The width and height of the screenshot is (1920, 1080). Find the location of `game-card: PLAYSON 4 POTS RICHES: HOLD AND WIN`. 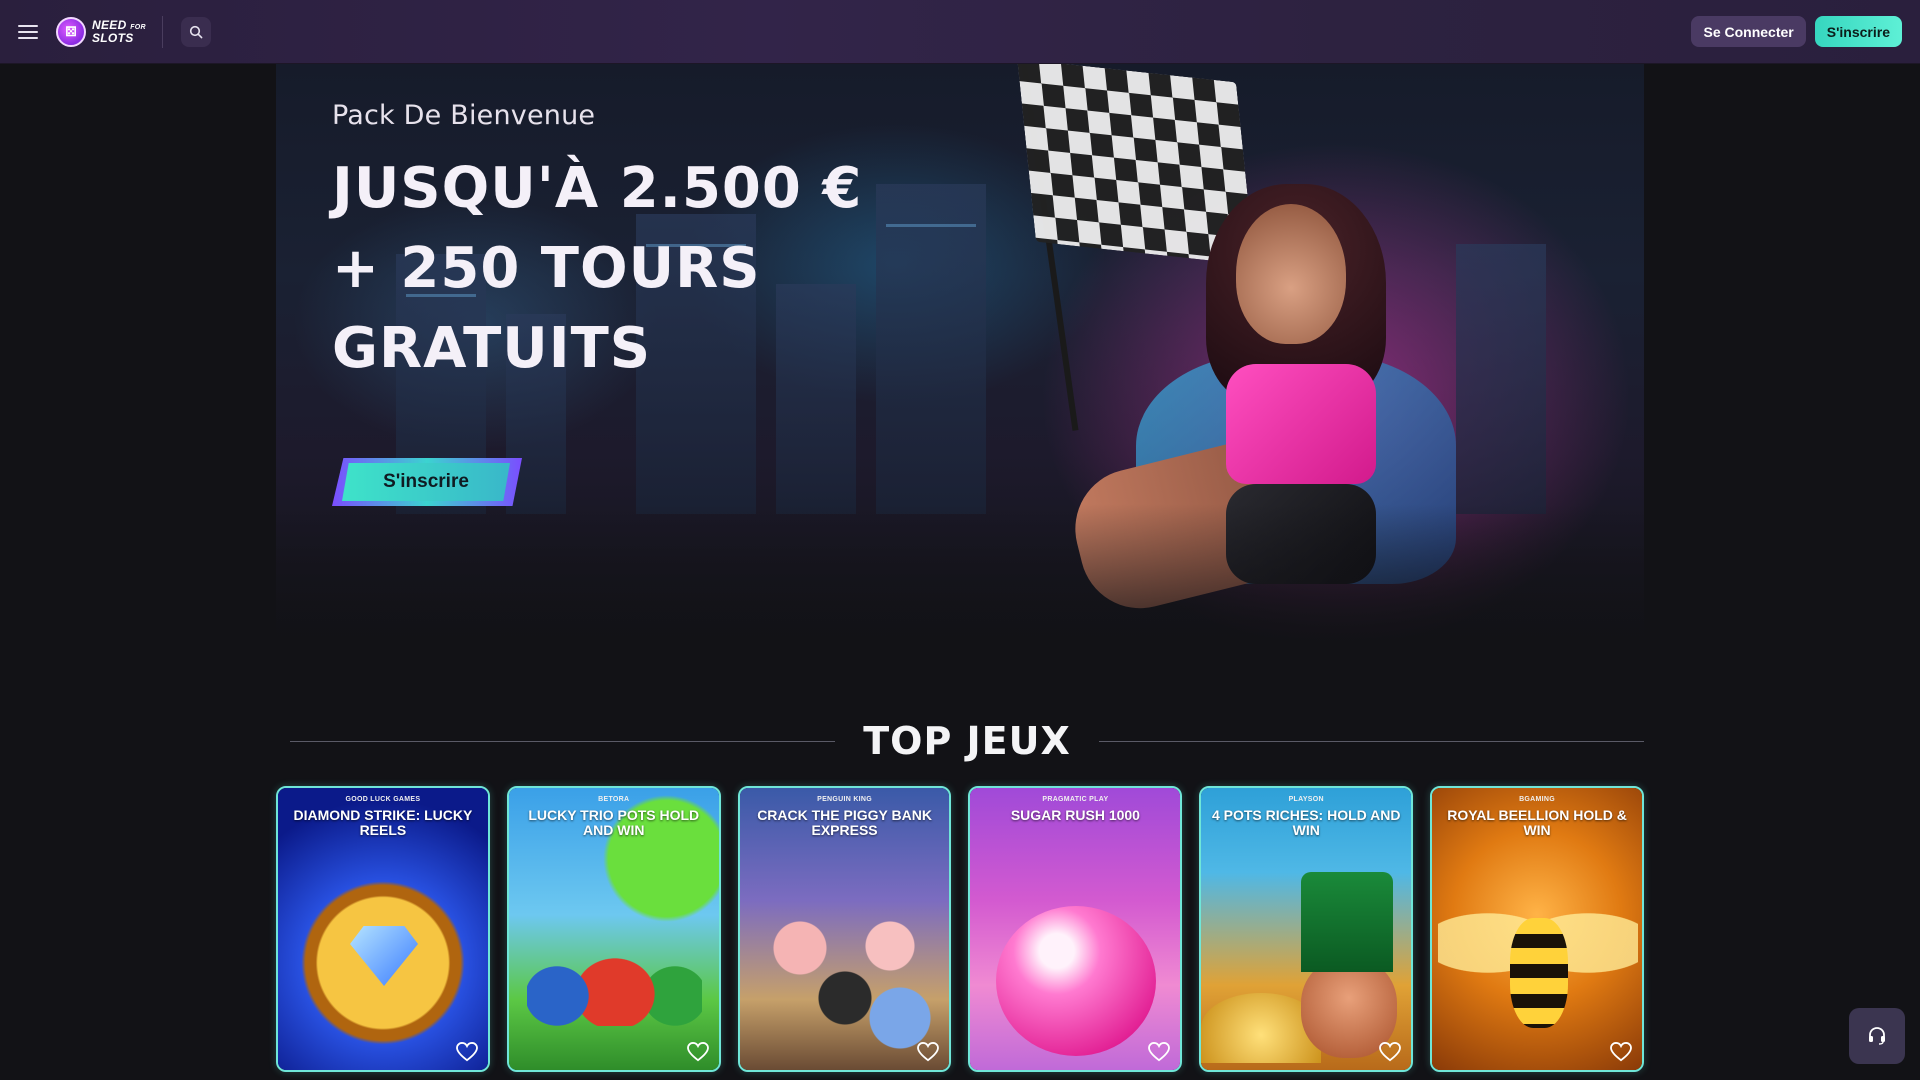

game-card: PLAYSON 4 POTS RICHES: HOLD AND WIN is located at coordinates (1306, 929).